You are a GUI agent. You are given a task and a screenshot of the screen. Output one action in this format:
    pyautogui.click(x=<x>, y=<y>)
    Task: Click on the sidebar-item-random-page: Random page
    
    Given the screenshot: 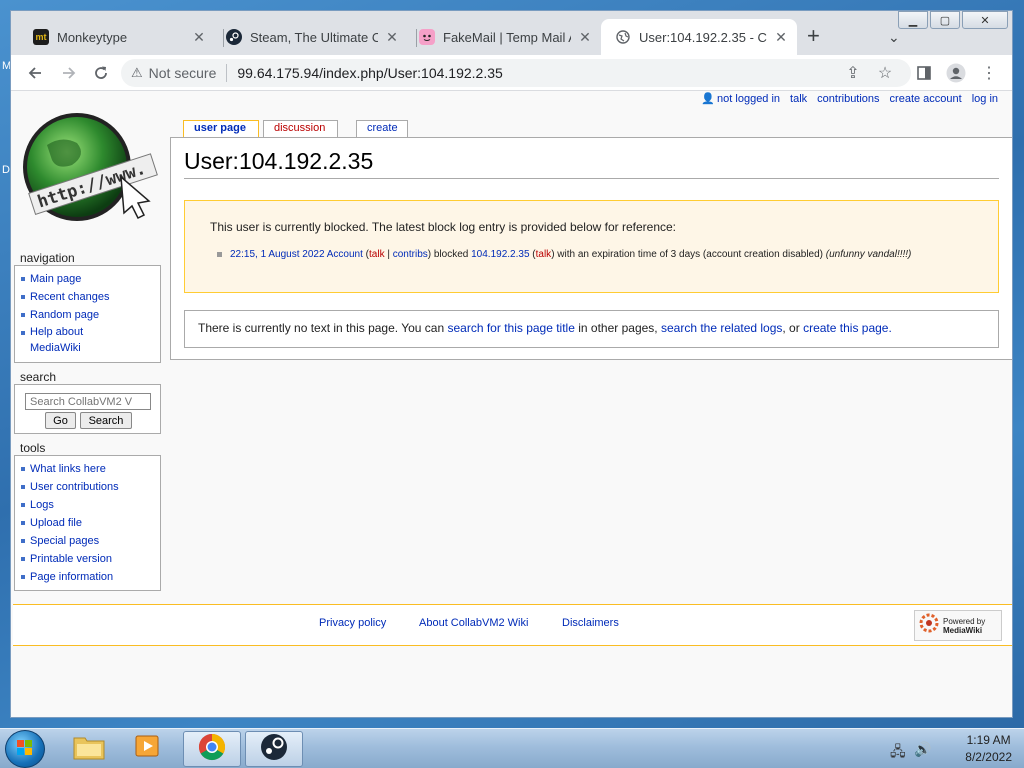 What is the action you would take?
    pyautogui.click(x=90, y=315)
    